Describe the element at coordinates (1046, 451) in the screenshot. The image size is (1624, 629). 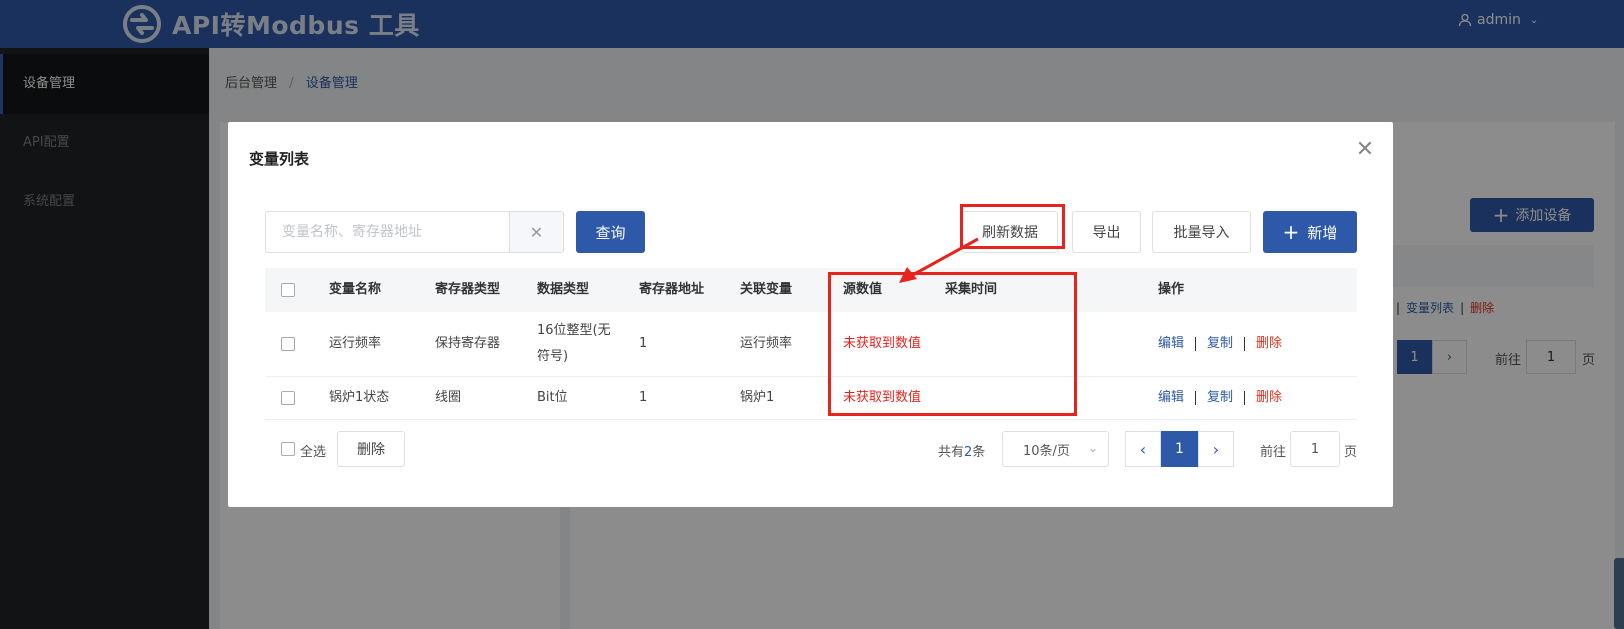
I see `page-size-value: 10条/页` at that location.